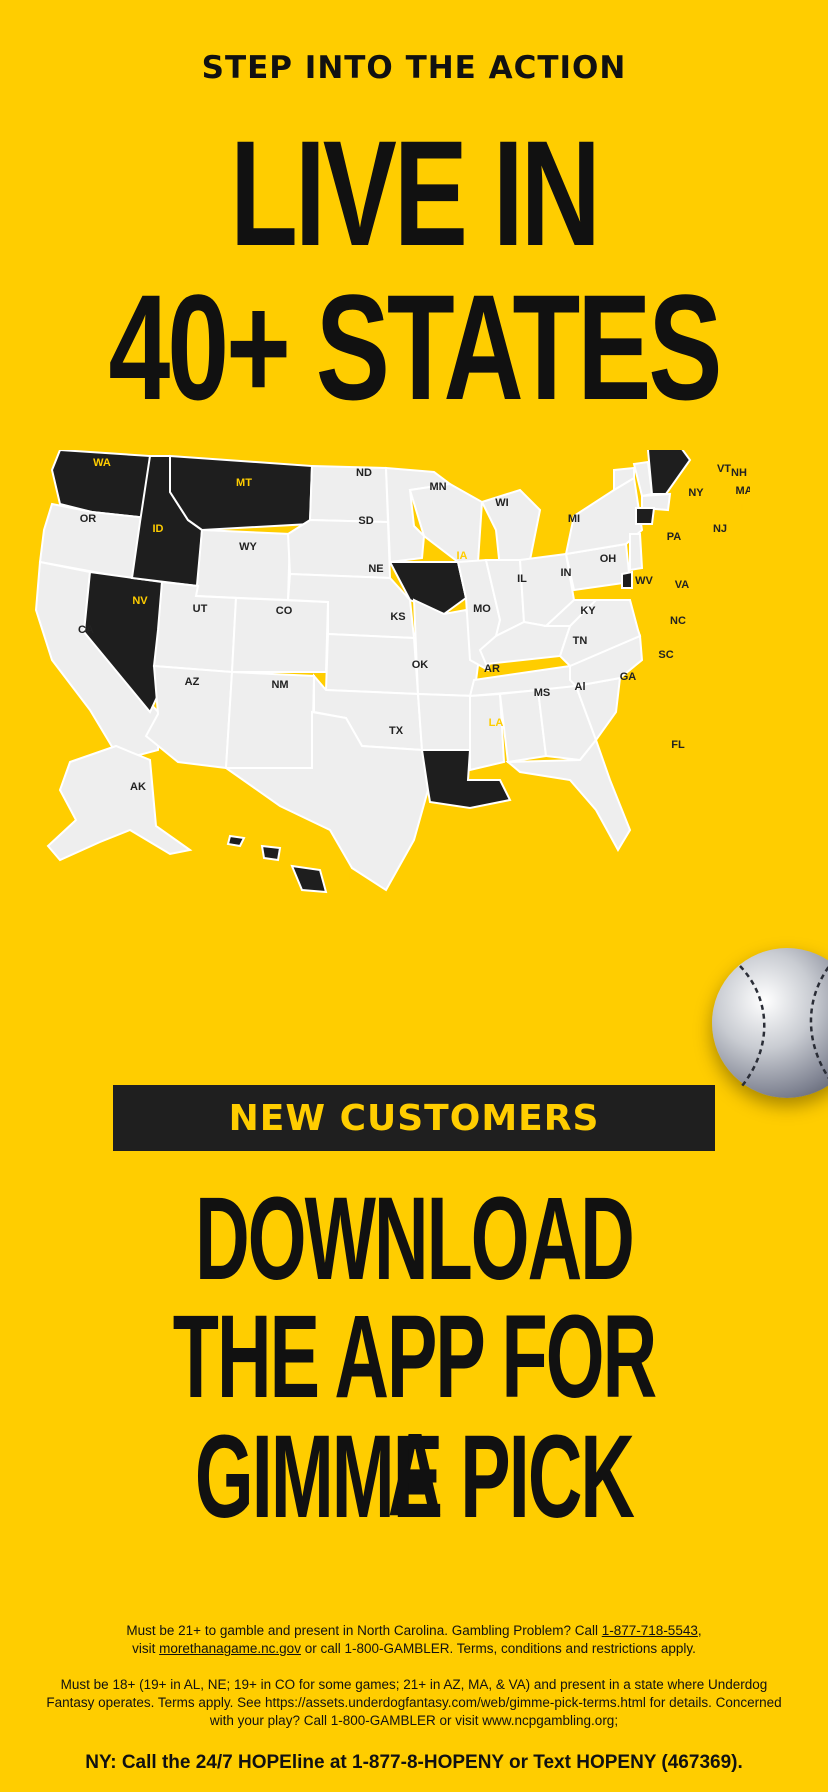  I want to click on cta-line-1: DOWNLOAD, so click(415, 1239).